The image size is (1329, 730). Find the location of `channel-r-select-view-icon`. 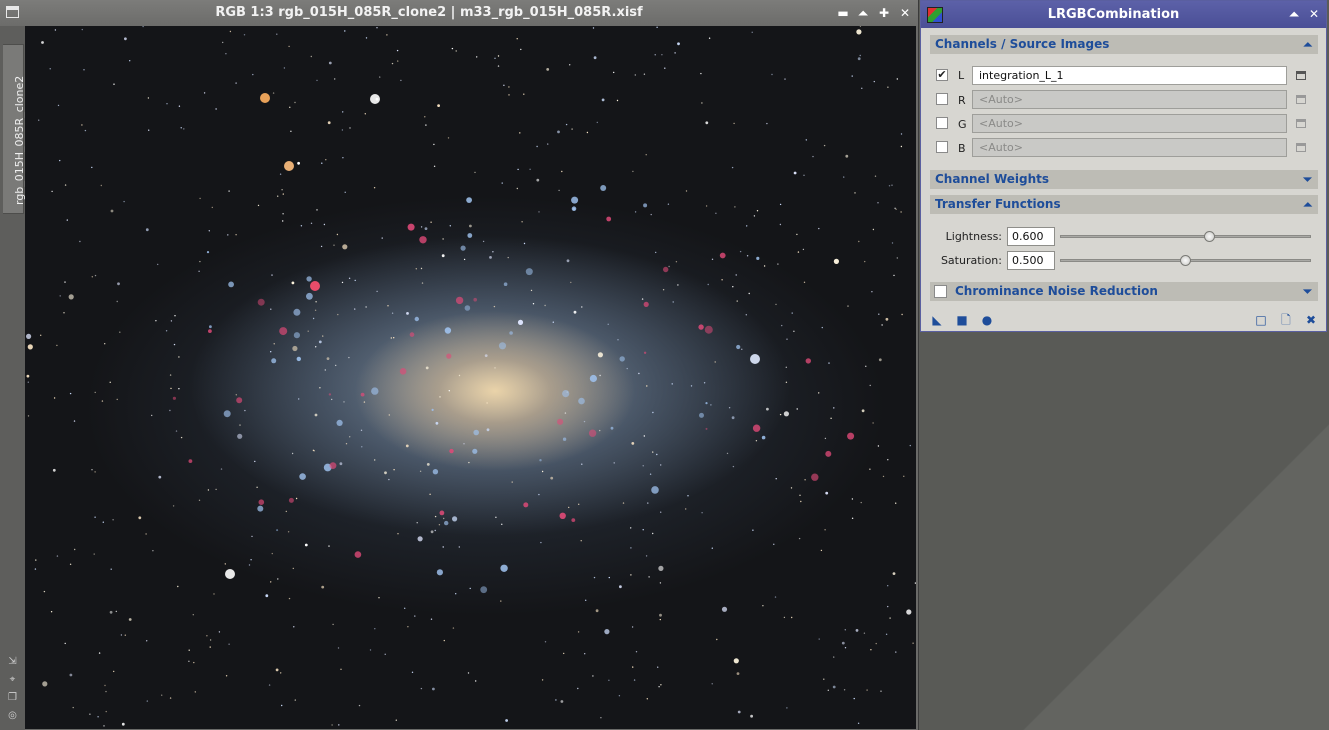

channel-r-select-view-icon is located at coordinates (1301, 99).